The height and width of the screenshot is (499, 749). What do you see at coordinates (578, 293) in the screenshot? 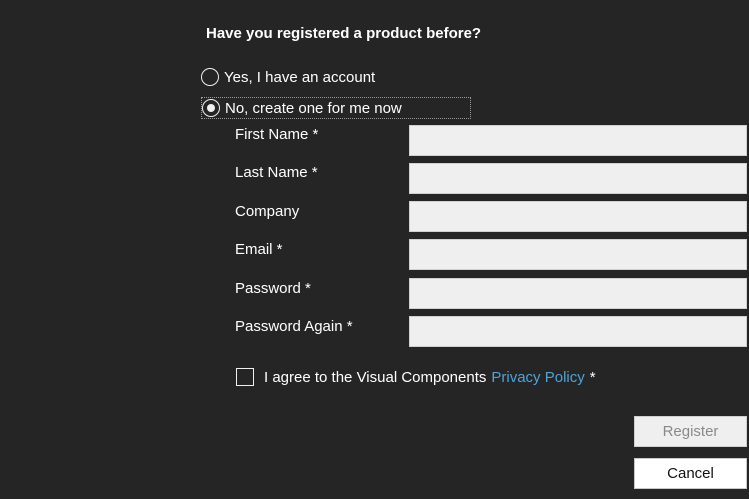
I see `password-field` at bounding box center [578, 293].